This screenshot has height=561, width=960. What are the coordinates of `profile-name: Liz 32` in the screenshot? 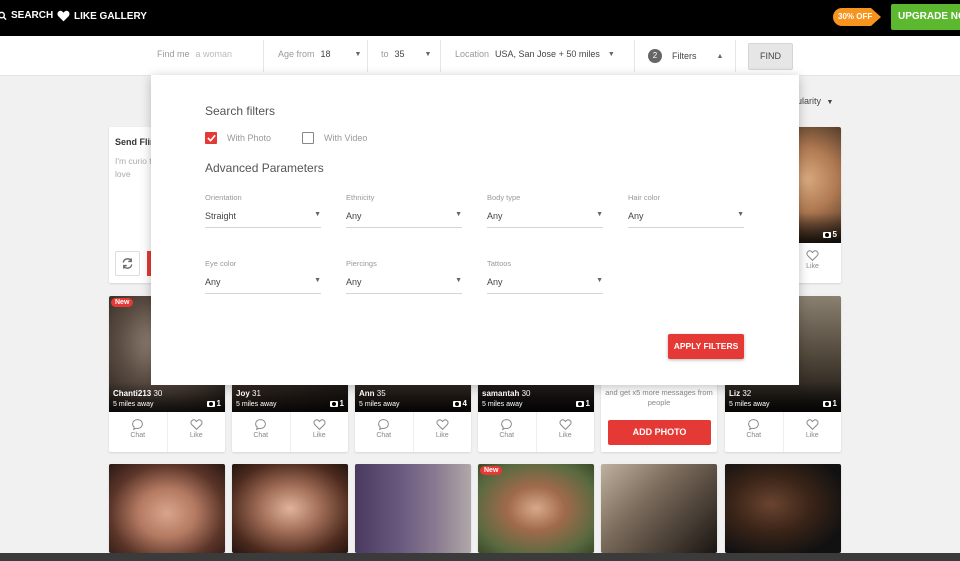 It's located at (740, 393).